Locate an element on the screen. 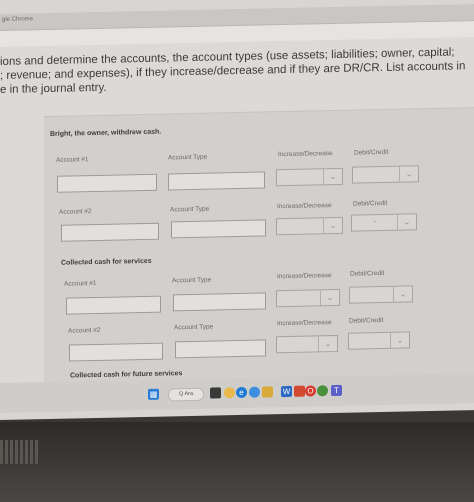  file-explorer-icon is located at coordinates (215, 393).